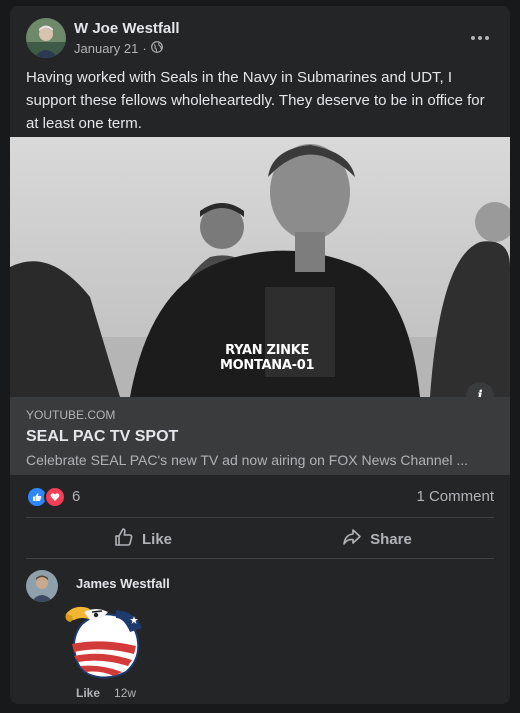 The width and height of the screenshot is (520, 713). Describe the element at coordinates (123, 583) in the screenshot. I see `commenter-name: James Westfall` at that location.